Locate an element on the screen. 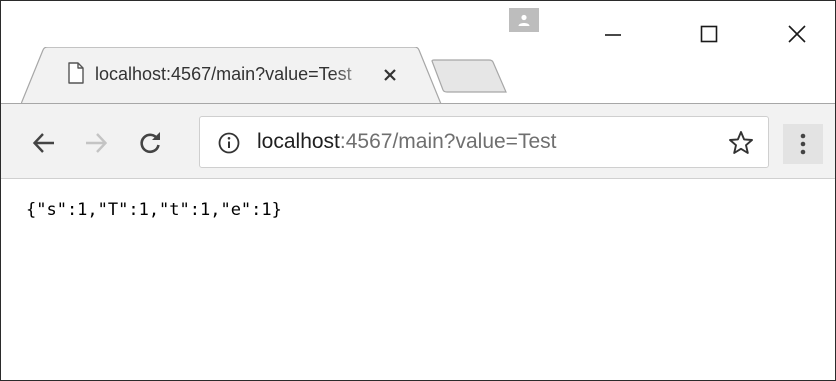 This screenshot has height=381, width=836. forward-button is located at coordinates (96, 143).